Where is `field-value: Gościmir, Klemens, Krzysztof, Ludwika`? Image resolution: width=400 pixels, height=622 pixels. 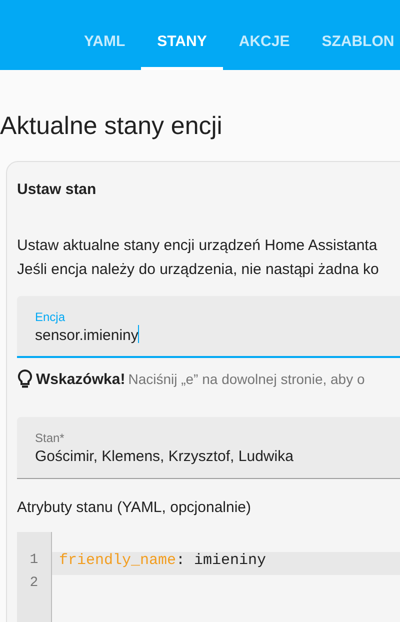 field-value: Gościmir, Klemens, Krzysztof, Ludwika is located at coordinates (164, 456).